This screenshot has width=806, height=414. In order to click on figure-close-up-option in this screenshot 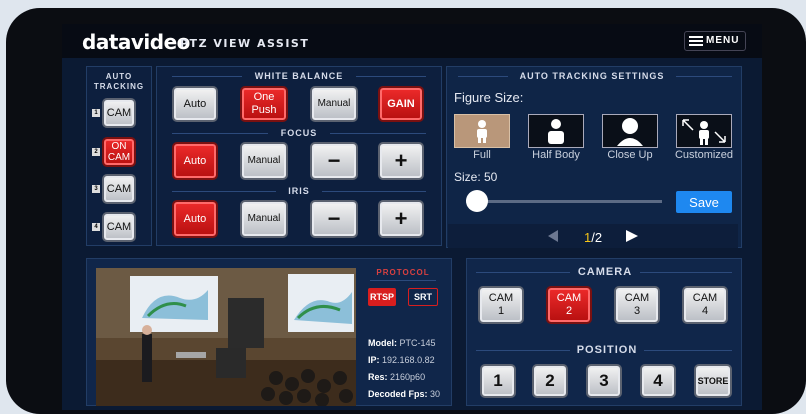, I will do `click(630, 131)`.